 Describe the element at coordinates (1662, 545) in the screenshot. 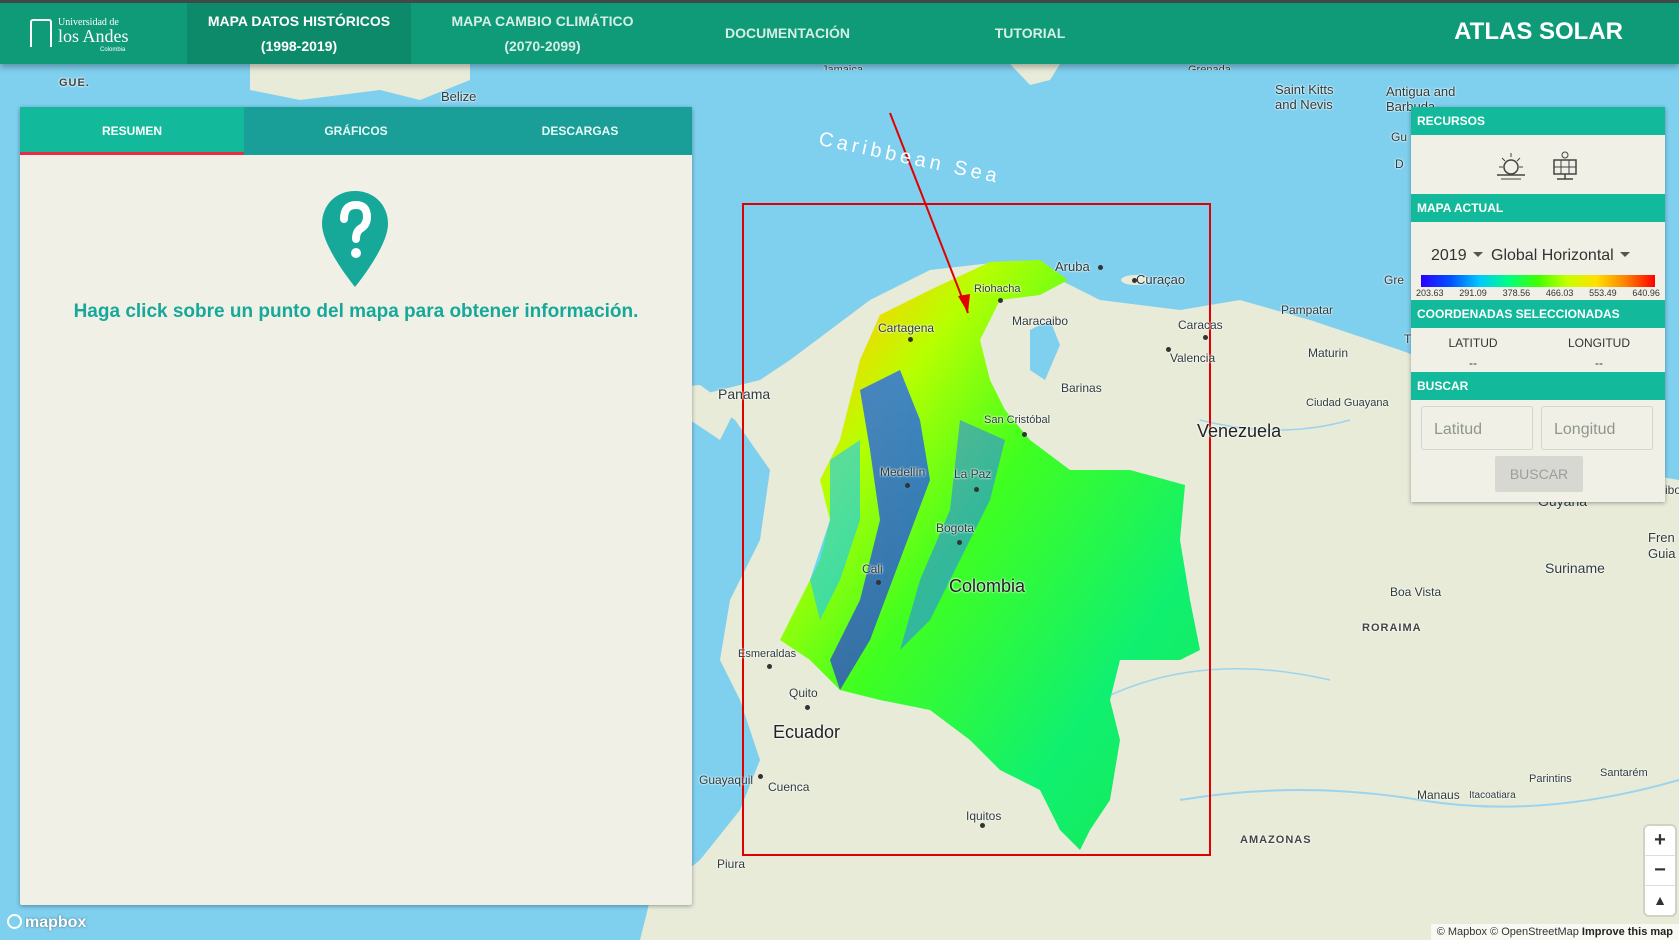

I see `map-label: Fren Guia` at that location.